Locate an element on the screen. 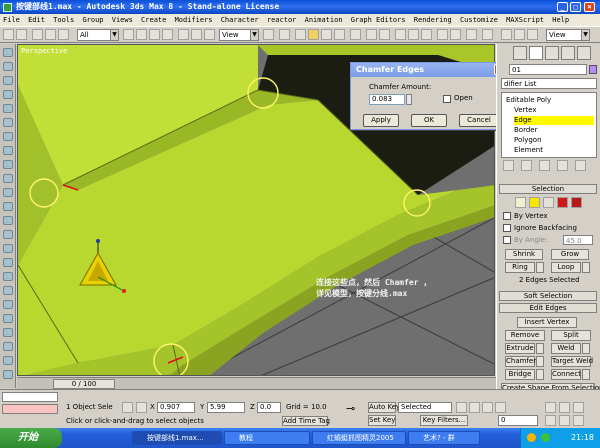  insert-vertex-button: Insert Vertex is located at coordinates (547, 322).